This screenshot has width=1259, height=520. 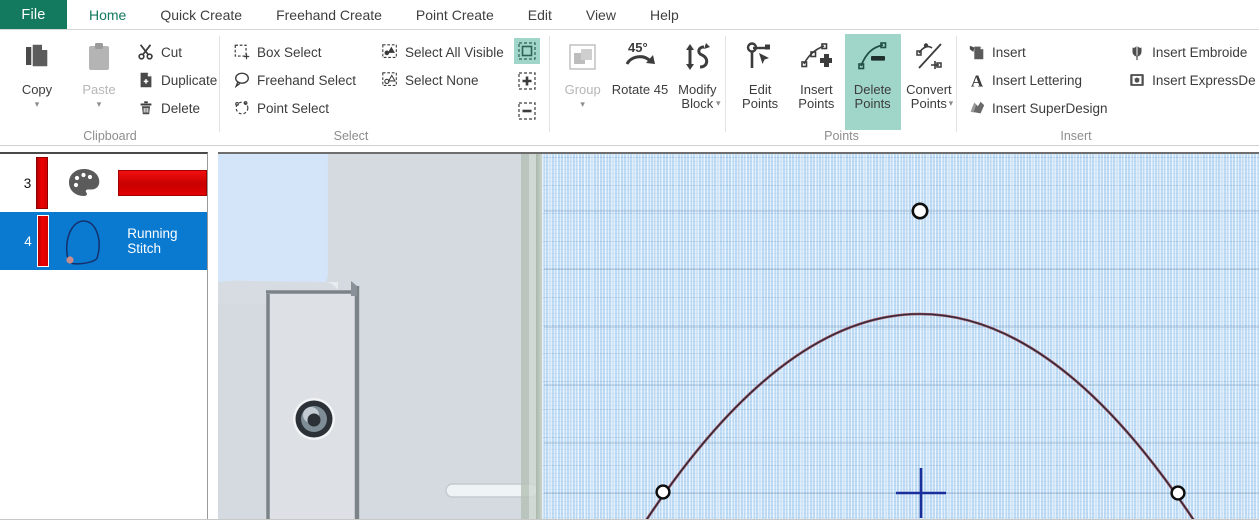 What do you see at coordinates (162, 183) in the screenshot?
I see `thread-color-swatch` at bounding box center [162, 183].